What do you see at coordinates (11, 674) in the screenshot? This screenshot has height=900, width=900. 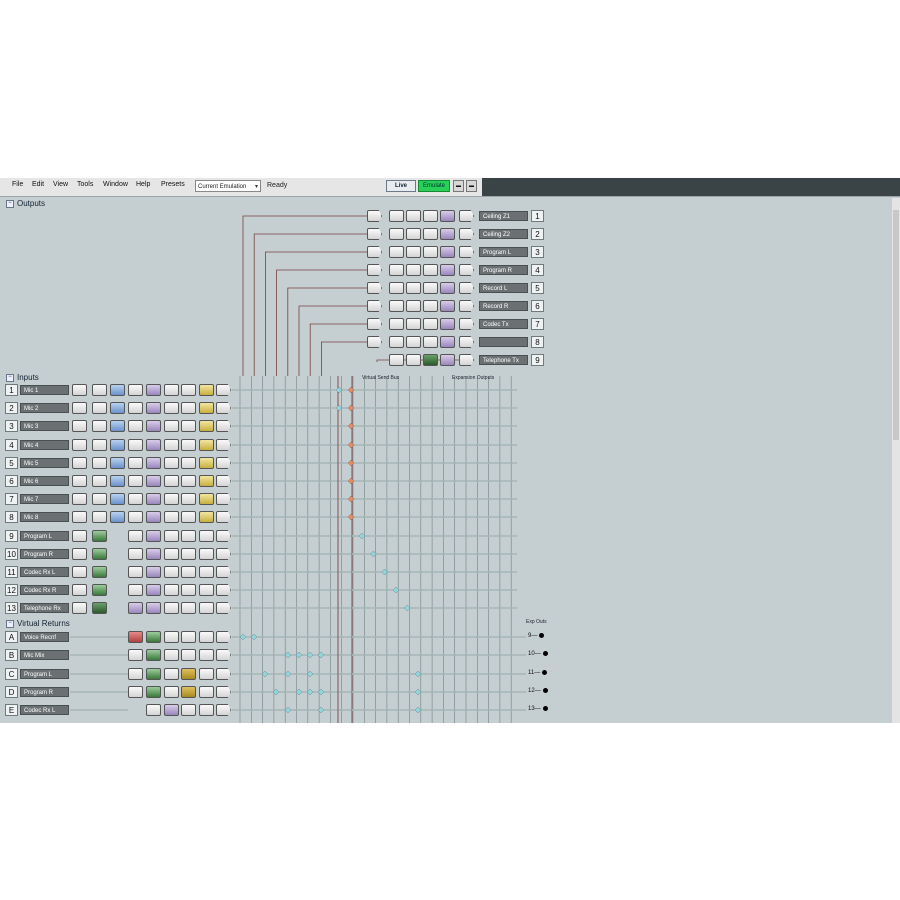 I see `virtual-return-letter: C` at bounding box center [11, 674].